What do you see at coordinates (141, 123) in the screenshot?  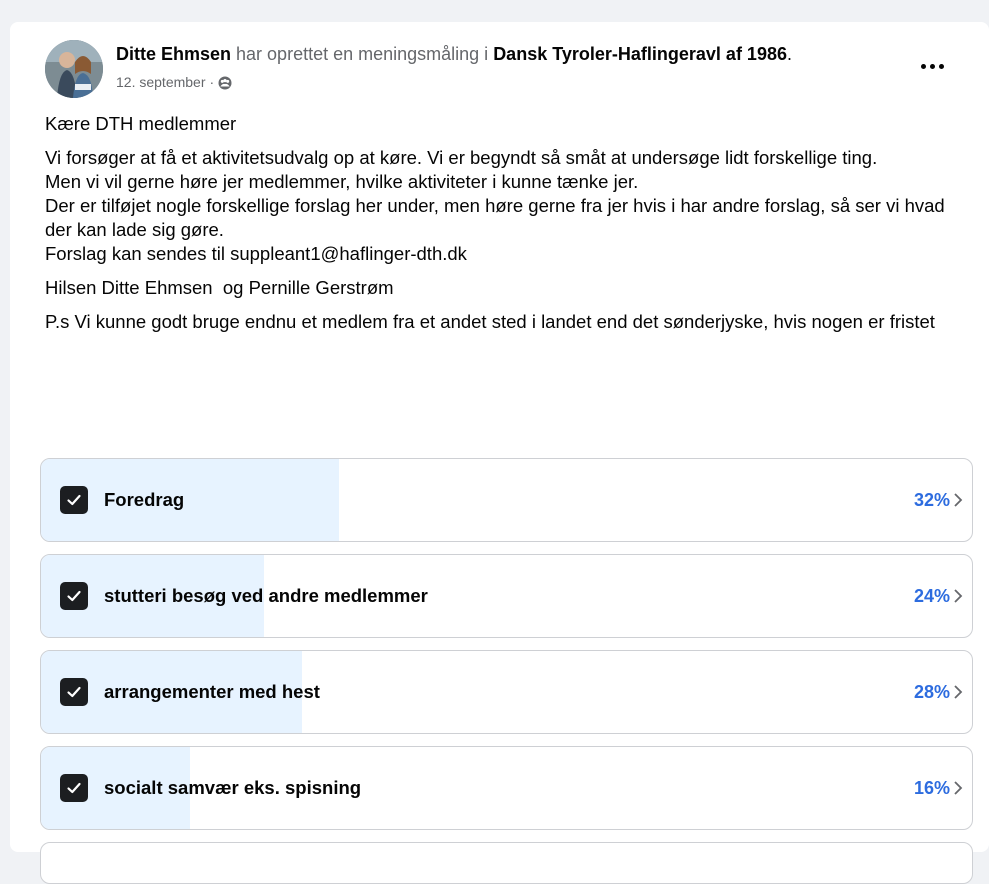 I see `post-paragraph: Kære DTH medlemmer` at bounding box center [141, 123].